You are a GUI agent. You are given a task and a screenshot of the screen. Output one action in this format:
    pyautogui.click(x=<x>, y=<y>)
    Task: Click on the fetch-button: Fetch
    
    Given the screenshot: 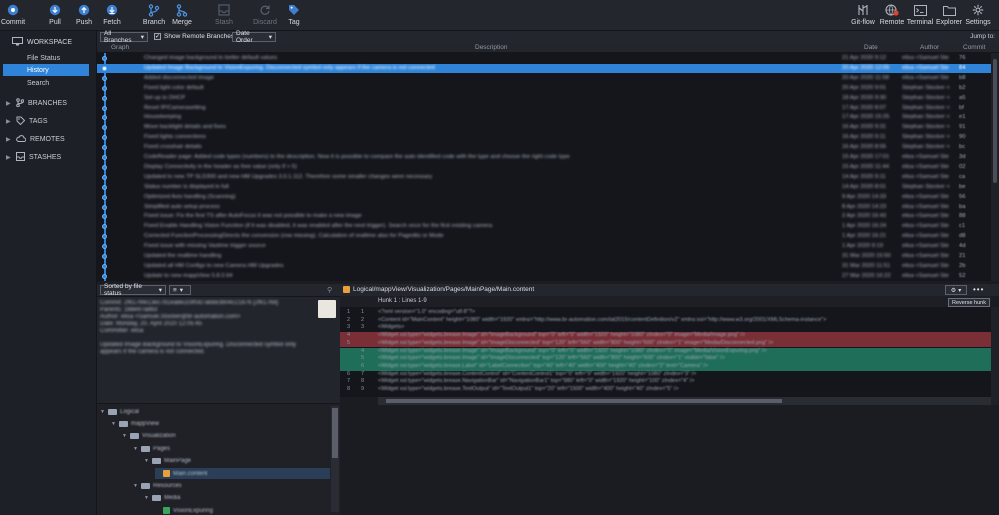 What is the action you would take?
    pyautogui.click(x=112, y=16)
    